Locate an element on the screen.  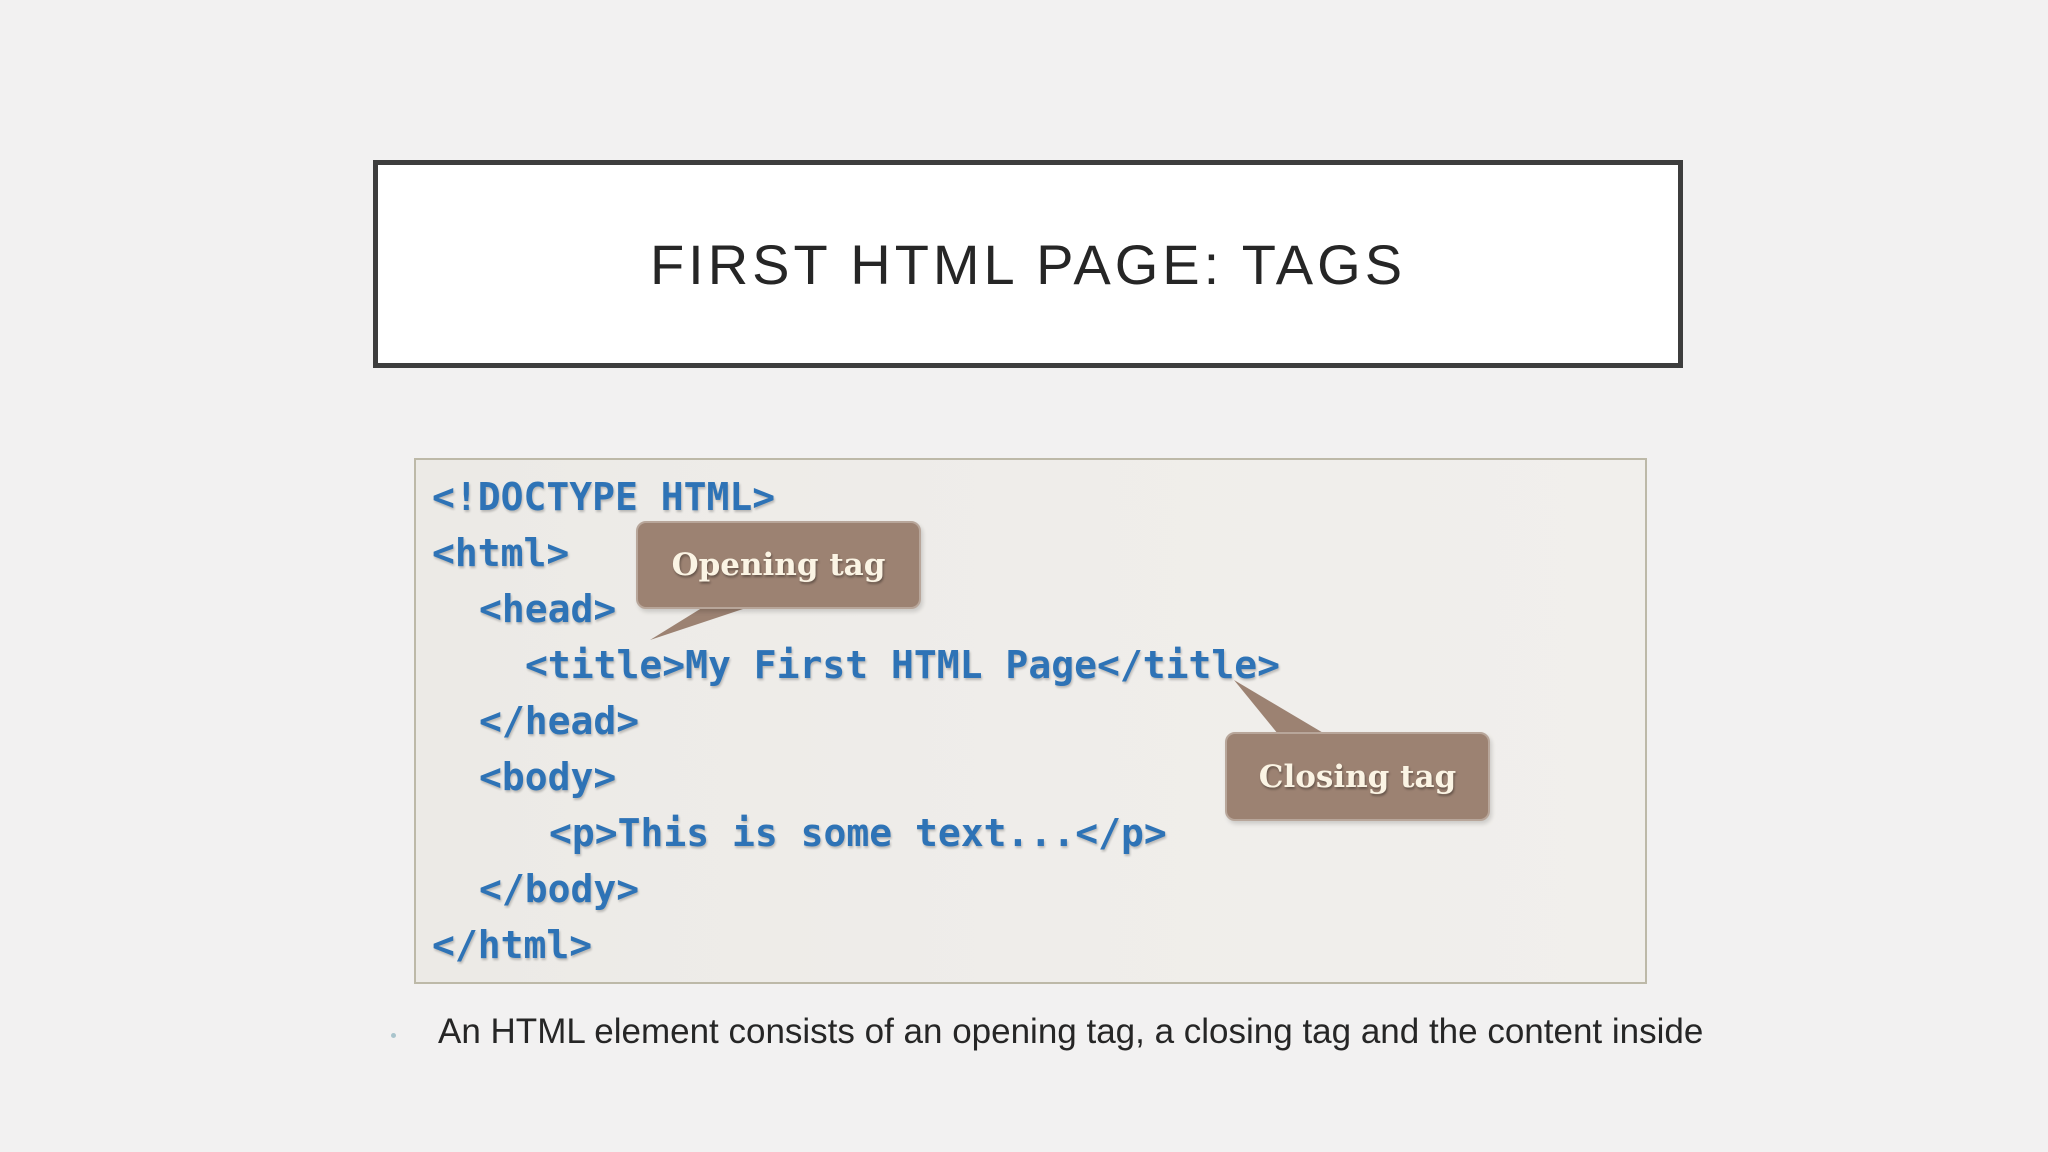
code-line-doctype: <!DOCTYPE HTML> is located at coordinates (604, 497).